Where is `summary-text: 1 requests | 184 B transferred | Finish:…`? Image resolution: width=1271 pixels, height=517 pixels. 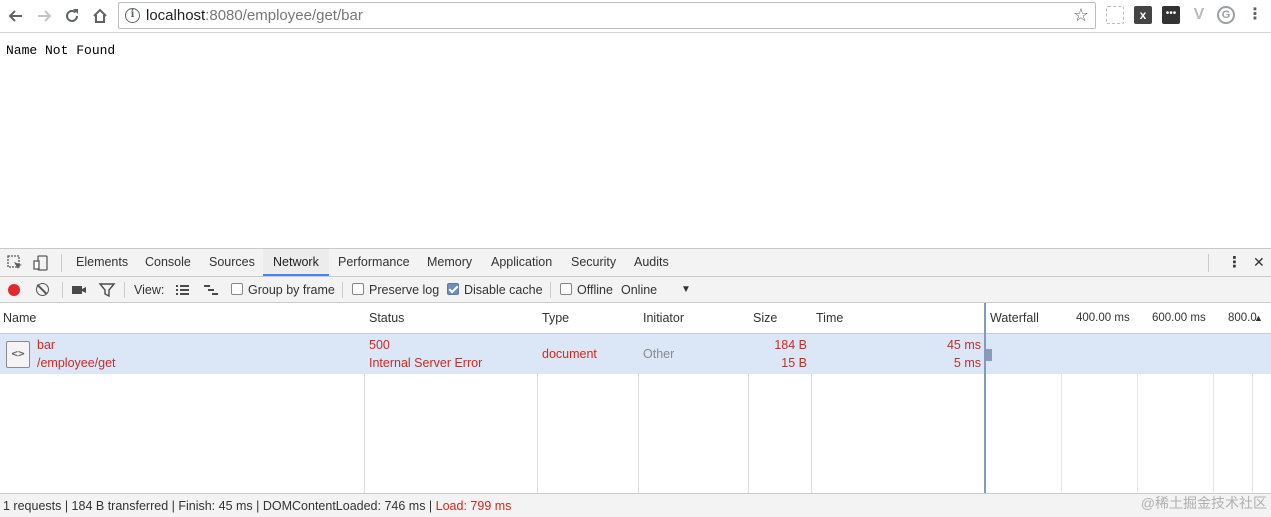
summary-text: 1 requests | 184 B transferred | Finish:… is located at coordinates (219, 506).